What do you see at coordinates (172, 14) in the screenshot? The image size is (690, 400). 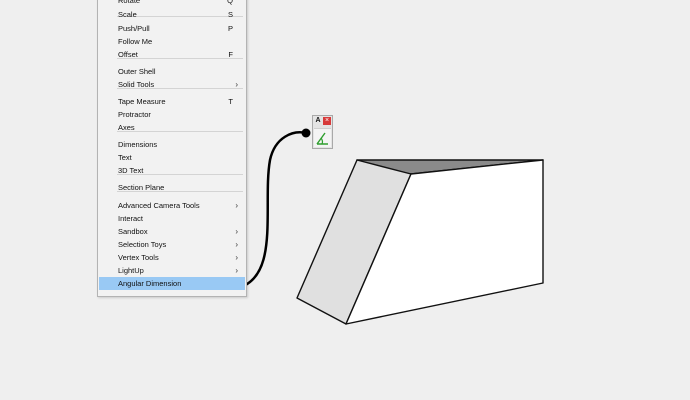 I see `menu-item-scale: Scale S` at bounding box center [172, 14].